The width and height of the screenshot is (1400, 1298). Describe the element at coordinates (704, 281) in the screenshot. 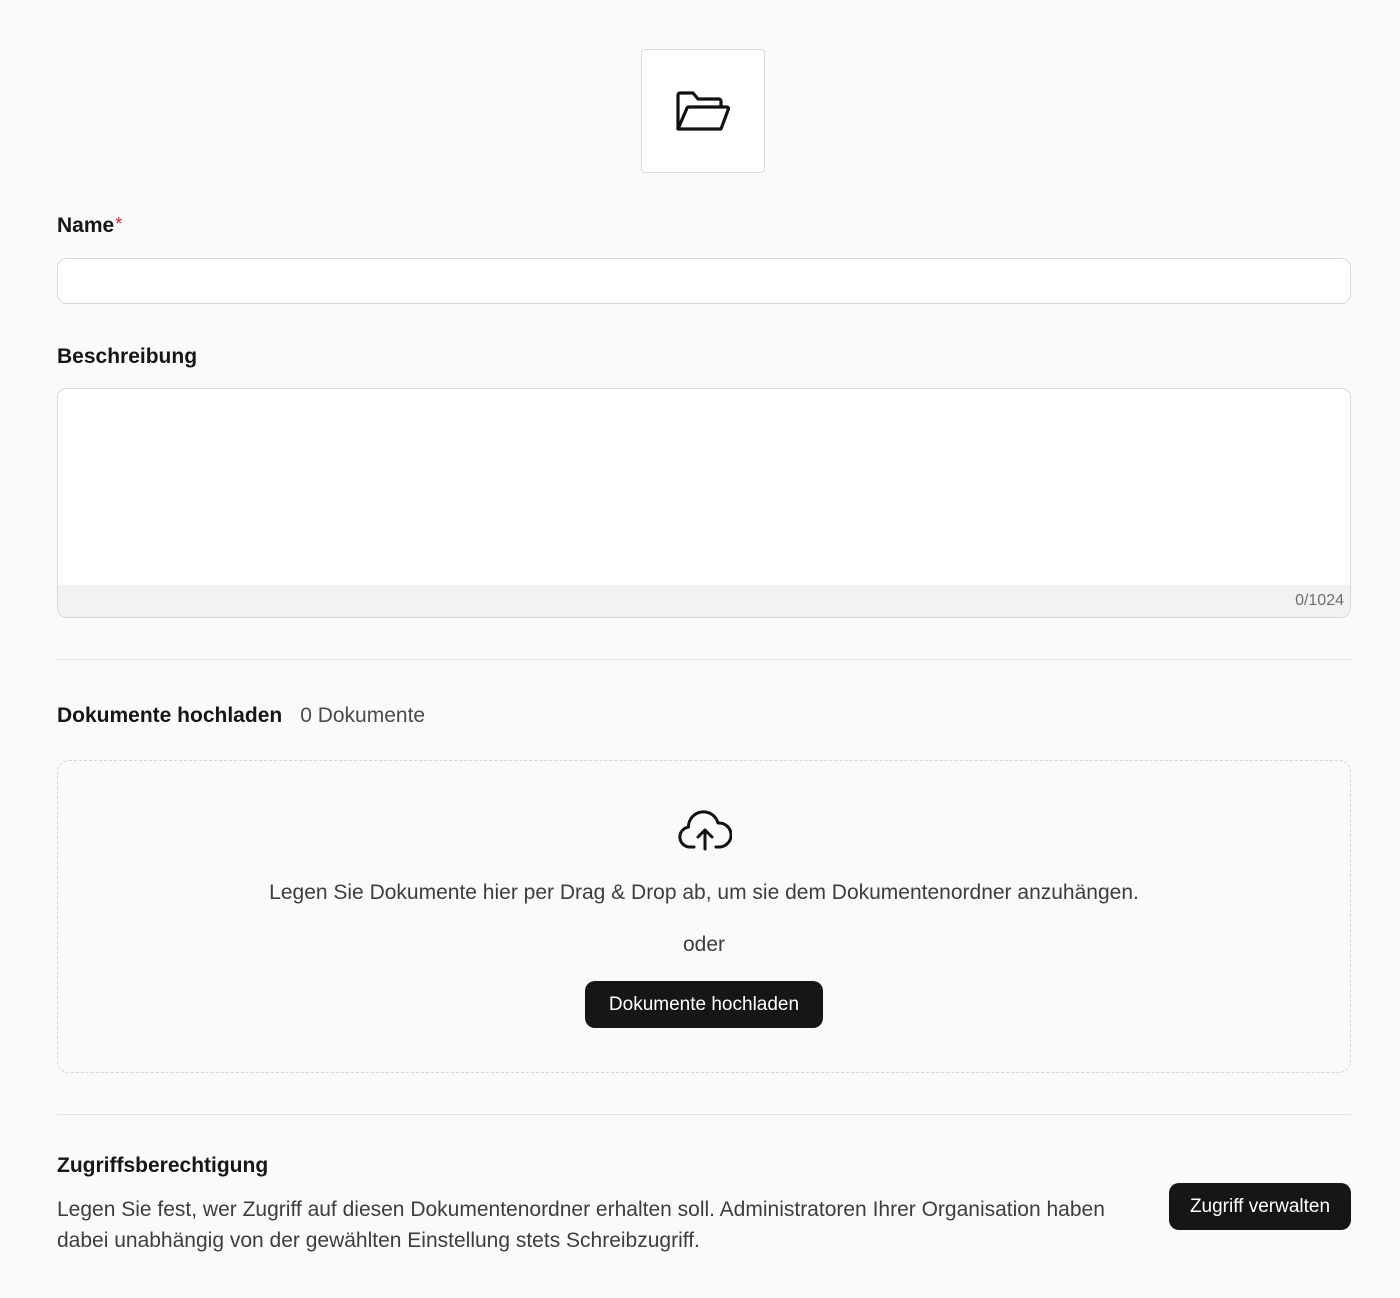

I see `name-input` at that location.